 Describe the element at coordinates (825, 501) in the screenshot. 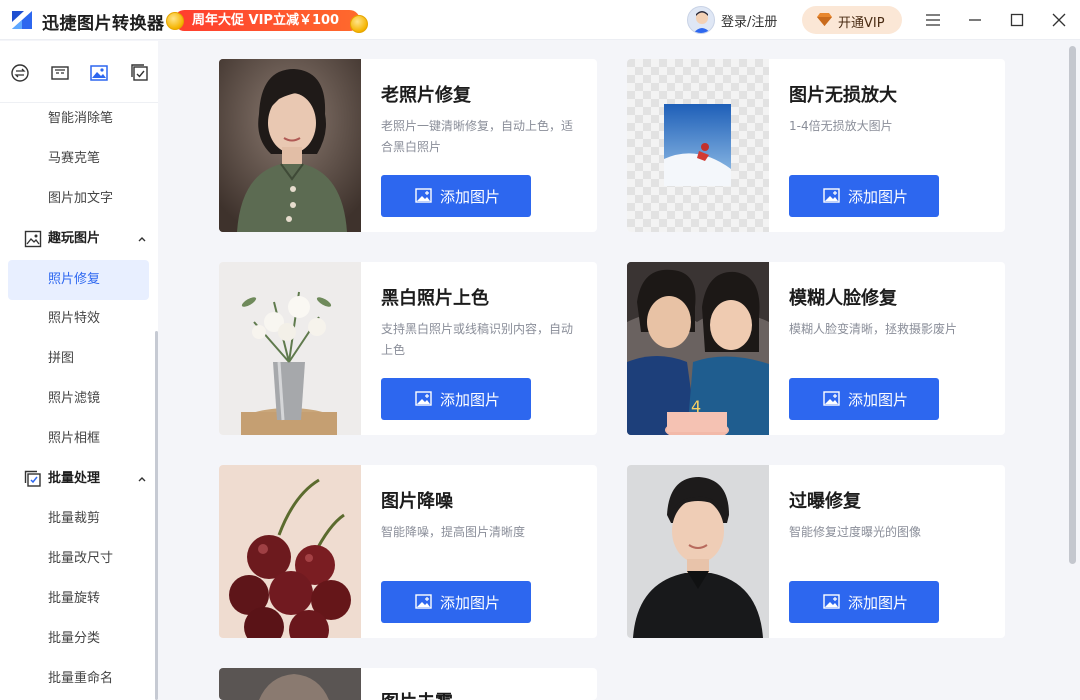

I see `card-title: 过曝修复` at that location.